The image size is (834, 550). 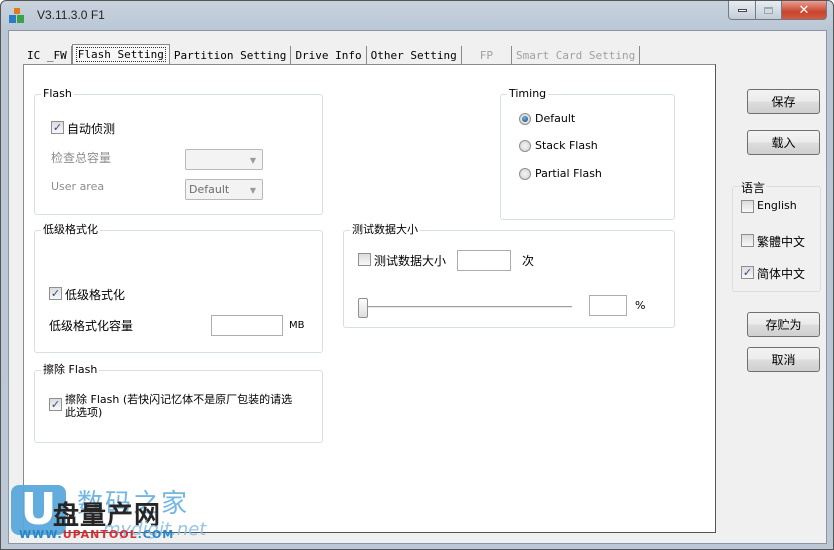 I want to click on test-data-label: 测试数据大小, so click(x=410, y=261).